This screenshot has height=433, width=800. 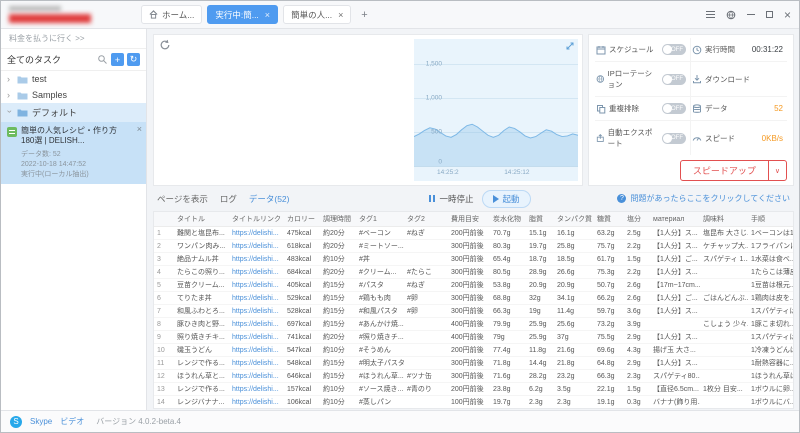 What do you see at coordinates (609, 285) in the screenshot?
I see `table-cell: 50.7g` at bounding box center [609, 285].